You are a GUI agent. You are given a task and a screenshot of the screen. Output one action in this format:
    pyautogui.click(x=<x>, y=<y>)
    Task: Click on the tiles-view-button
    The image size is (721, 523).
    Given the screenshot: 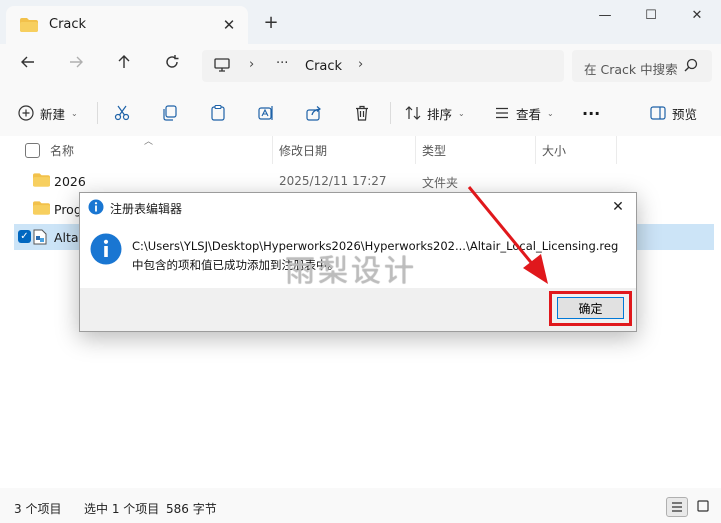 What is the action you would take?
    pyautogui.click(x=703, y=506)
    